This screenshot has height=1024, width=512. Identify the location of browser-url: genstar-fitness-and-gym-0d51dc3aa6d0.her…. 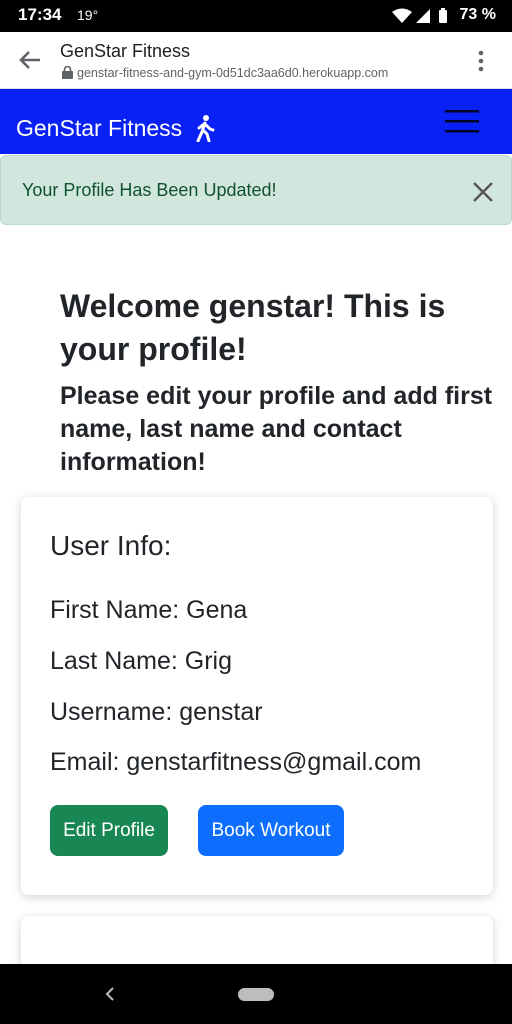
(232, 73).